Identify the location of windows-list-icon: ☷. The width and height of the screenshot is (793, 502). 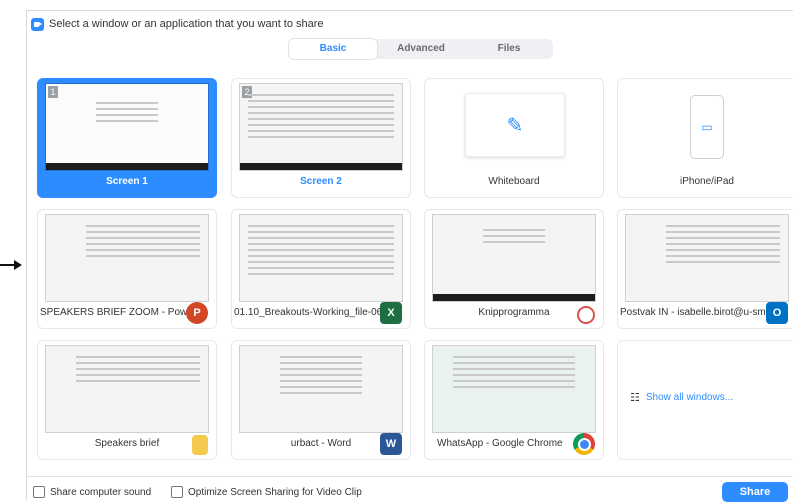
(635, 398).